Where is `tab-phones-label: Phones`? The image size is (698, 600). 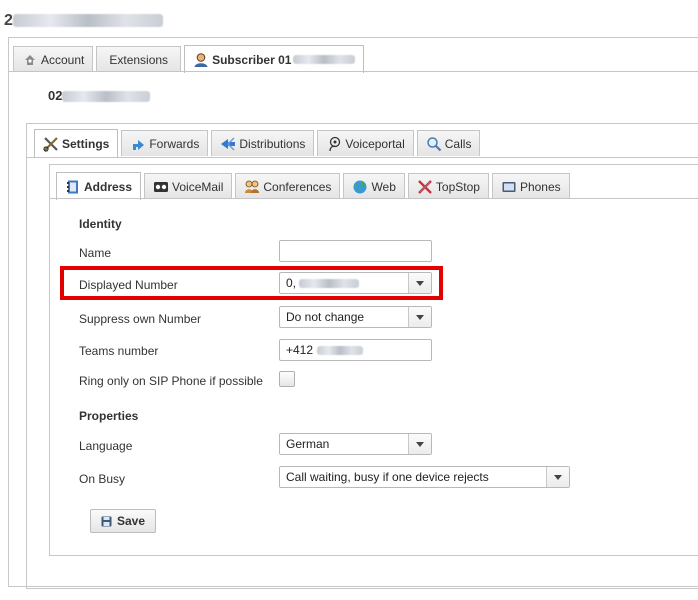
tab-phones-label: Phones is located at coordinates (540, 186).